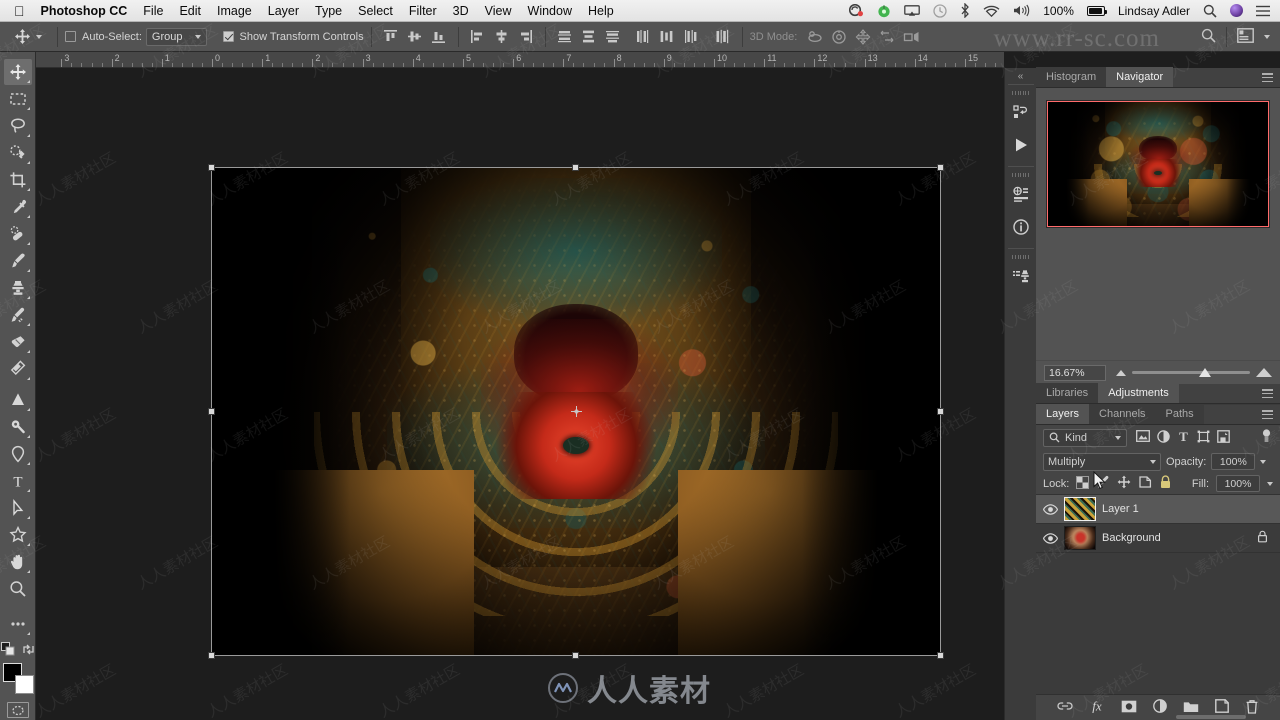 Image resolution: width=1280 pixels, height=720 pixels. Describe the element at coordinates (498, 11) in the screenshot. I see `menu-item-view: View` at that location.